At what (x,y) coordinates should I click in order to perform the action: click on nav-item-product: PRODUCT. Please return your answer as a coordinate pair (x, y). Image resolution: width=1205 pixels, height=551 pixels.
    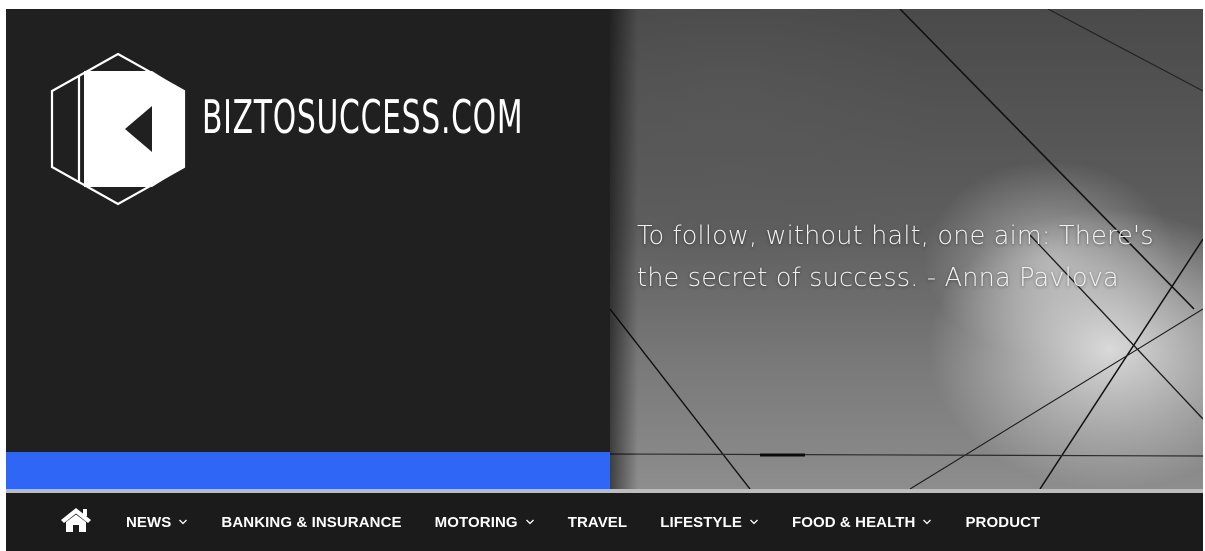
    Looking at the image, I should click on (1002, 522).